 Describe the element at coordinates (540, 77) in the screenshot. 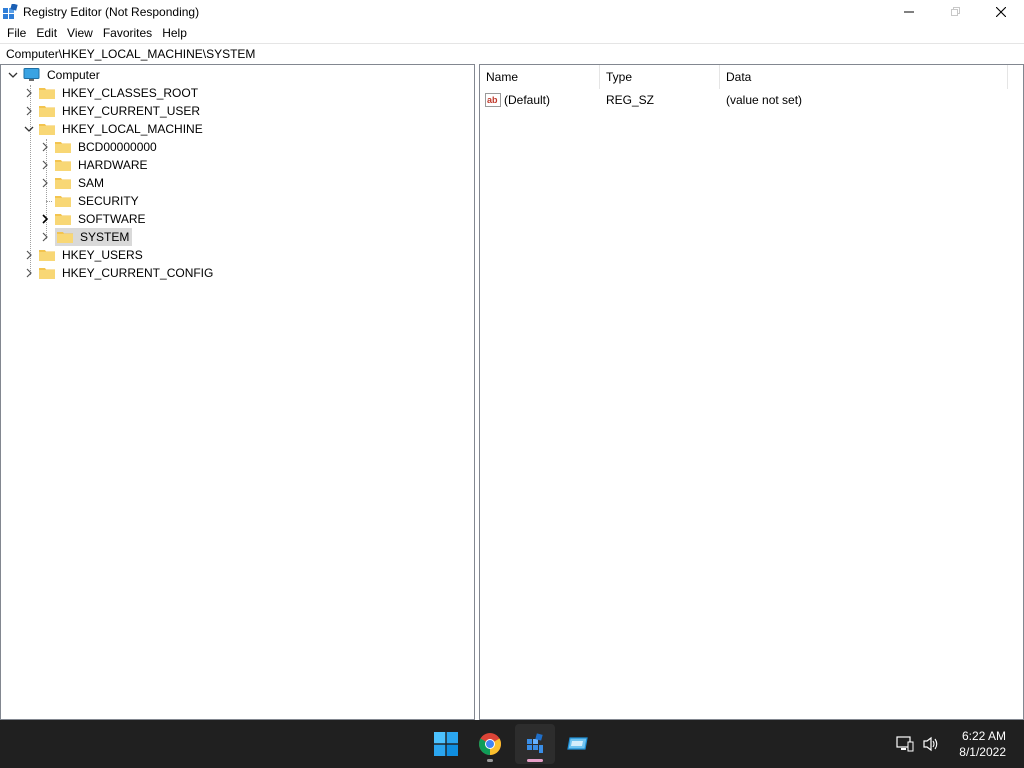

I see `column-header-name: Name` at that location.